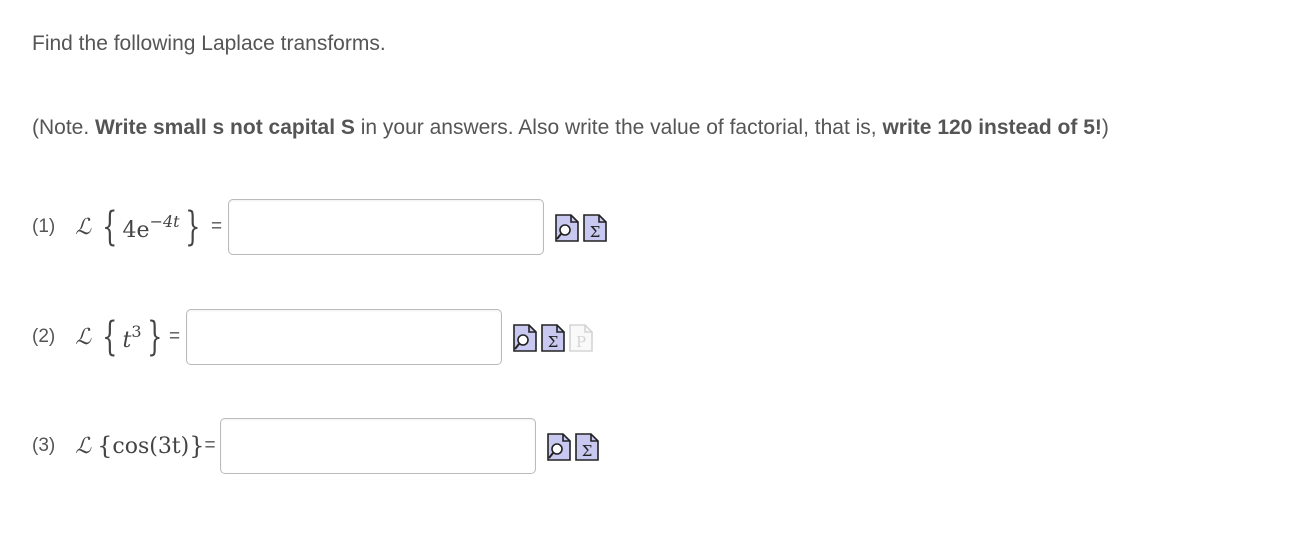 The height and width of the screenshot is (546, 1304). I want to click on expression-body: cos(3t), so click(151, 446).